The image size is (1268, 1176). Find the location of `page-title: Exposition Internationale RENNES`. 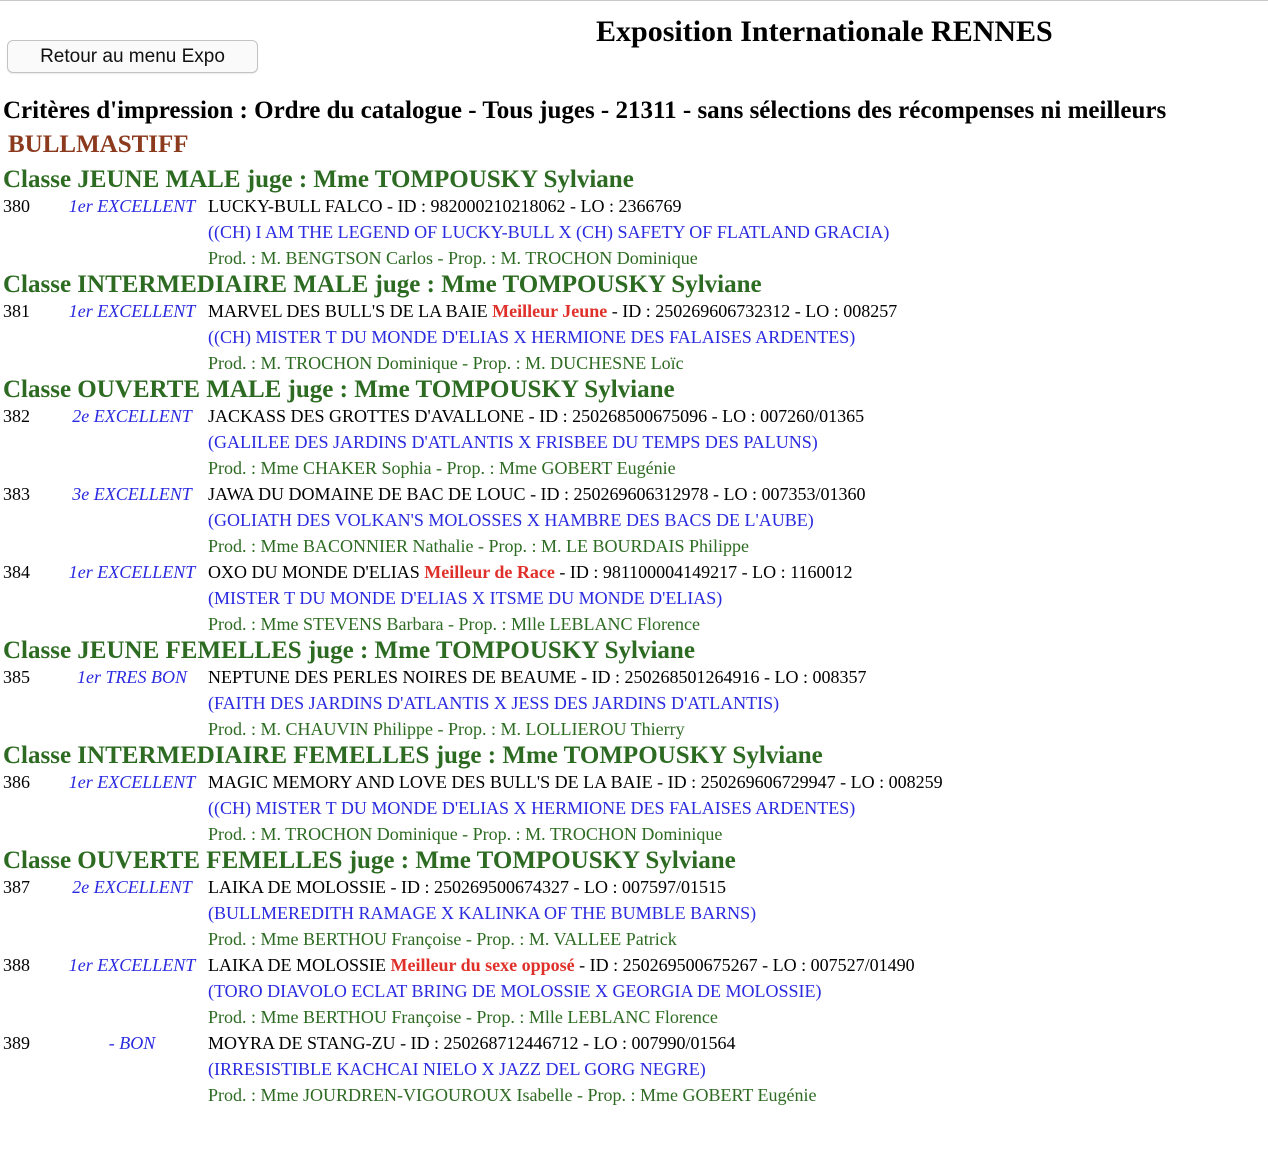

page-title: Exposition Internationale RENNES is located at coordinates (824, 31).